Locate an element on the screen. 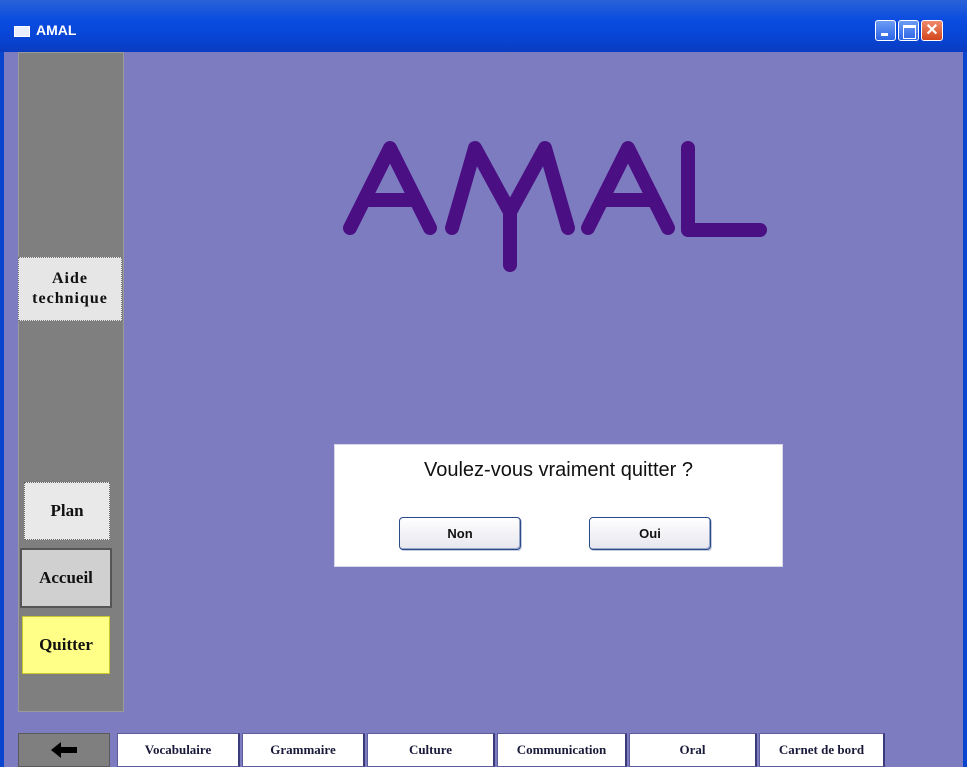 This screenshot has width=967, height=767. quit-confirmation-dialog: Voulez-vous vraiment quitter ? Non Oui is located at coordinates (558, 505).